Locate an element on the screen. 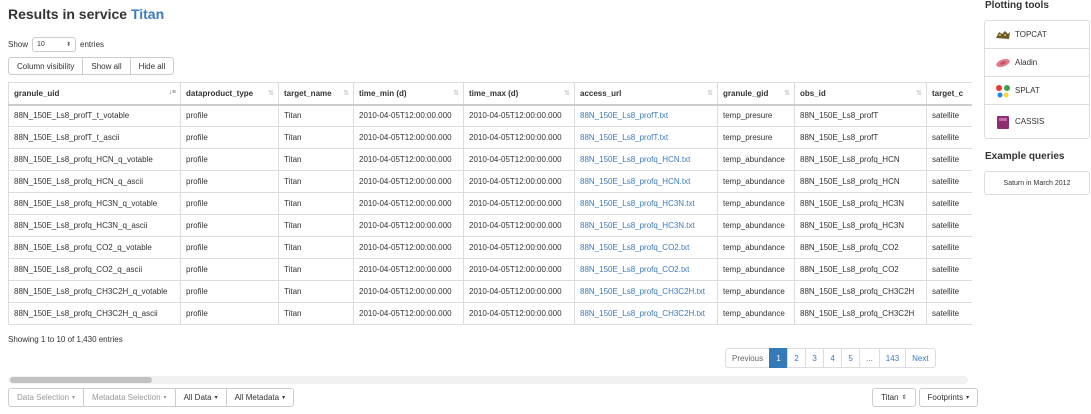 This screenshot has width=1091, height=414. previous-page-button: Previous is located at coordinates (748, 358).